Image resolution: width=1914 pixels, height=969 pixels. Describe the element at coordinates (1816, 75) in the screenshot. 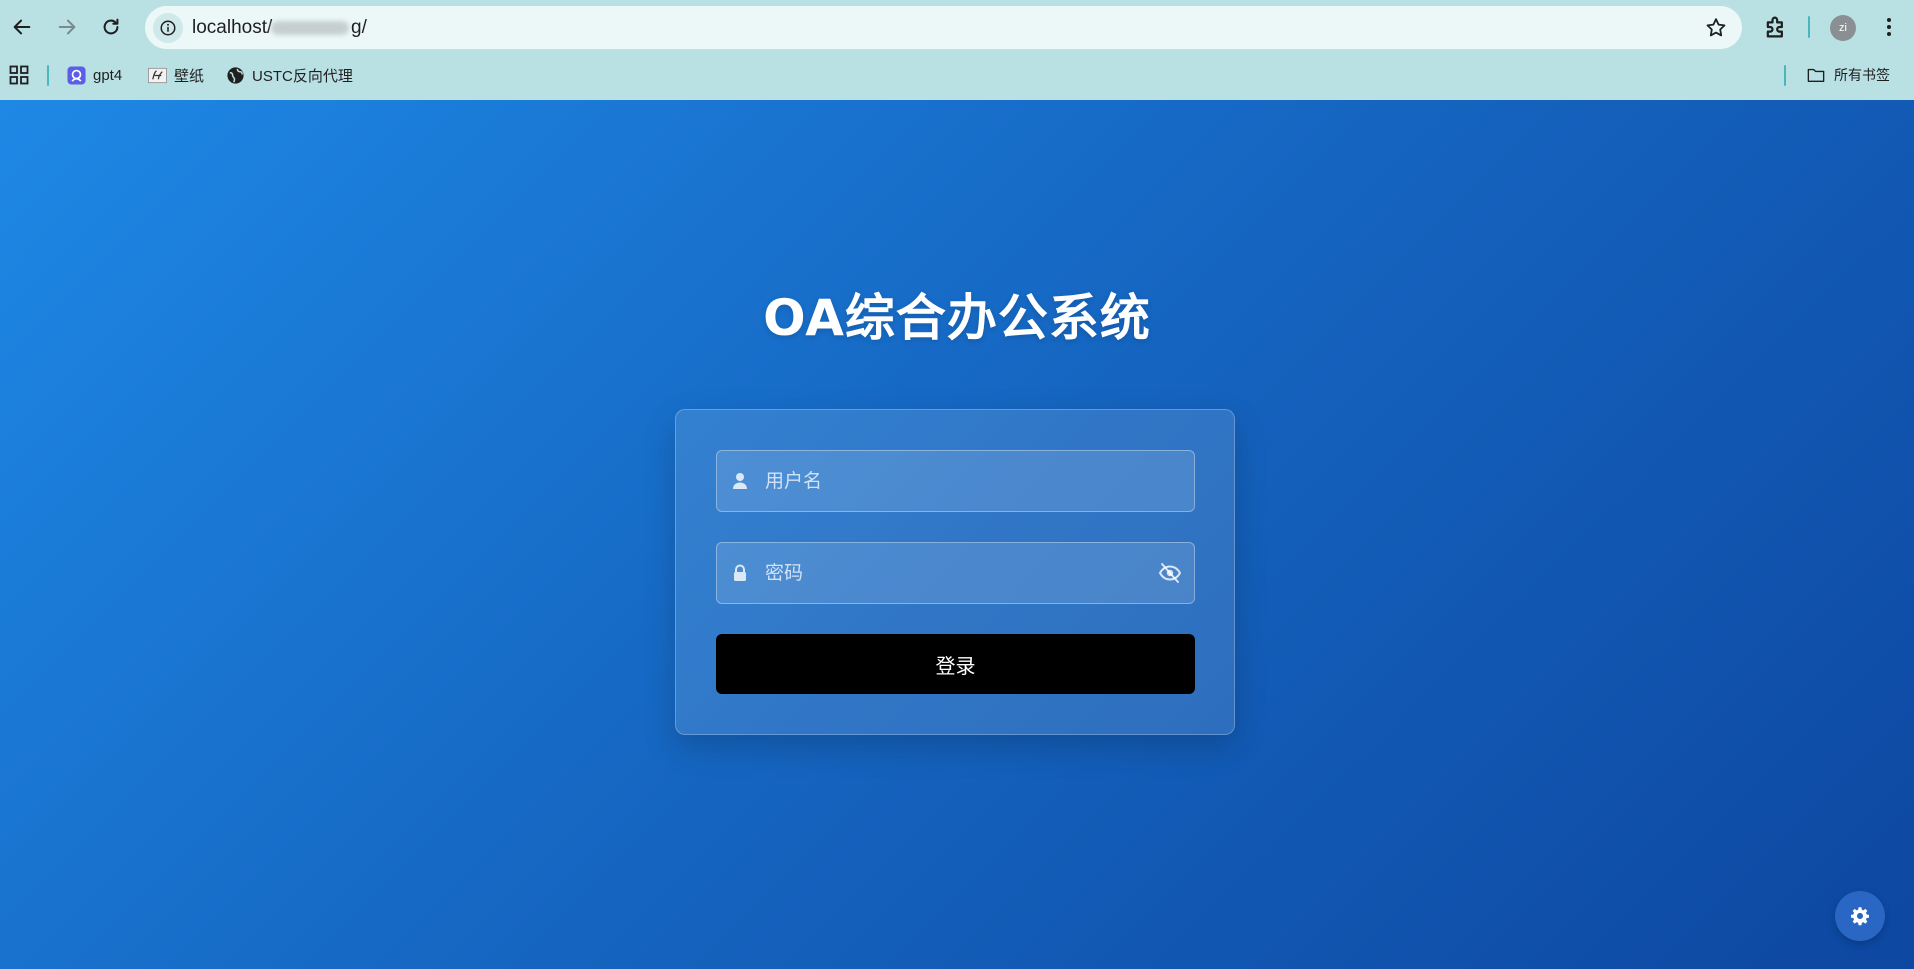

I see `folder-icon` at that location.